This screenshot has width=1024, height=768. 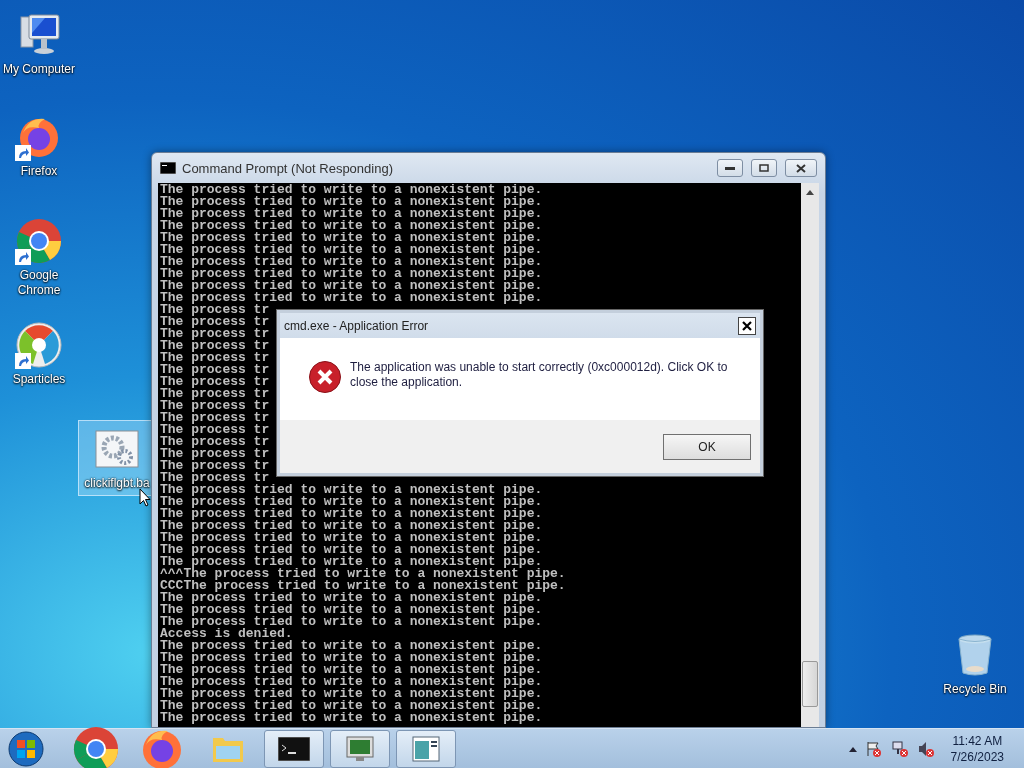 I want to click on window-title: Command Prompt (Not Responding), so click(x=288, y=168).